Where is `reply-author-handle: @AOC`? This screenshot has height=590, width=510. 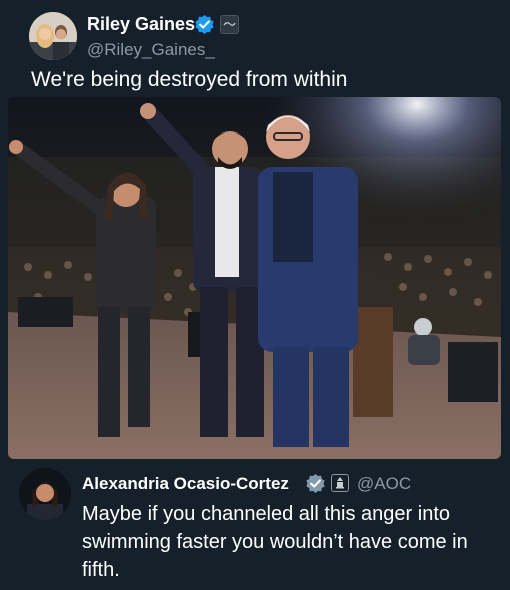 reply-author-handle: @AOC is located at coordinates (384, 484).